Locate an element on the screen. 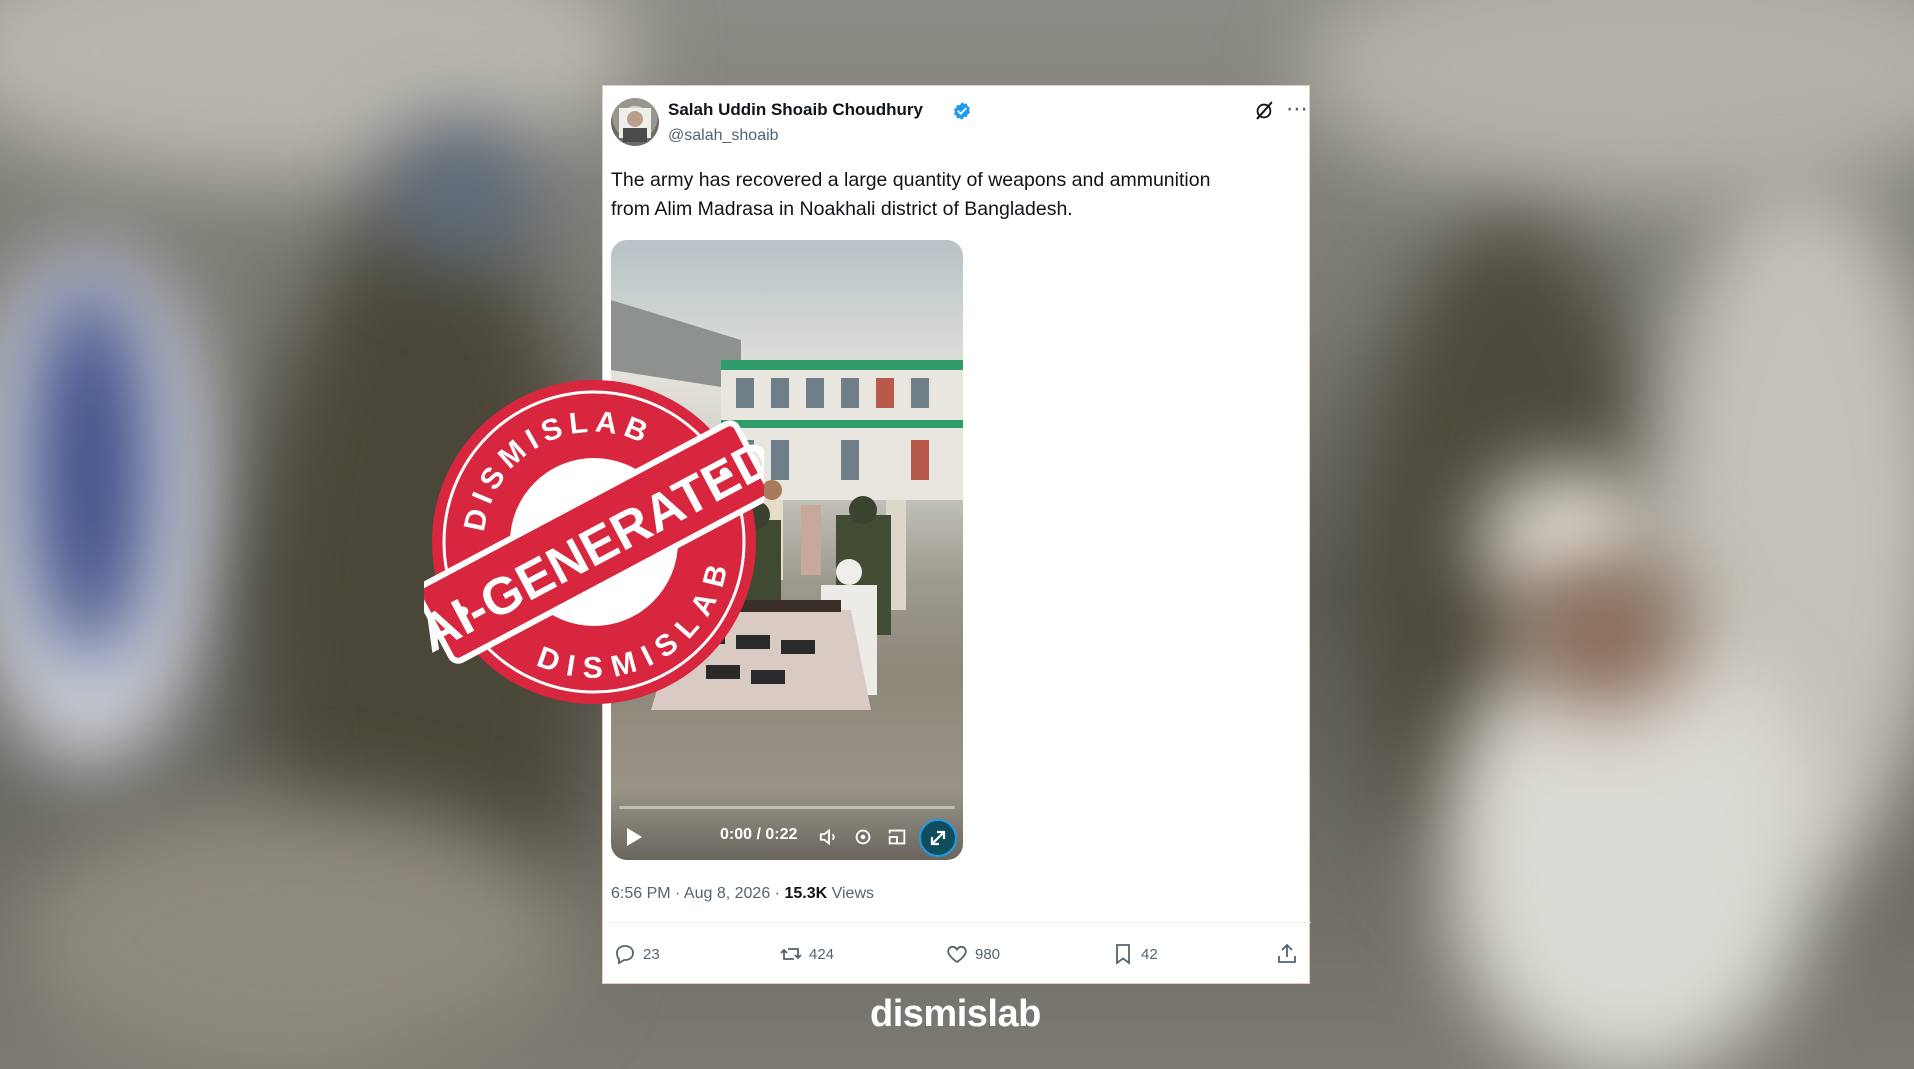 Image resolution: width=1914 pixels, height=1069 pixels. like-count: 980 is located at coordinates (988, 954).